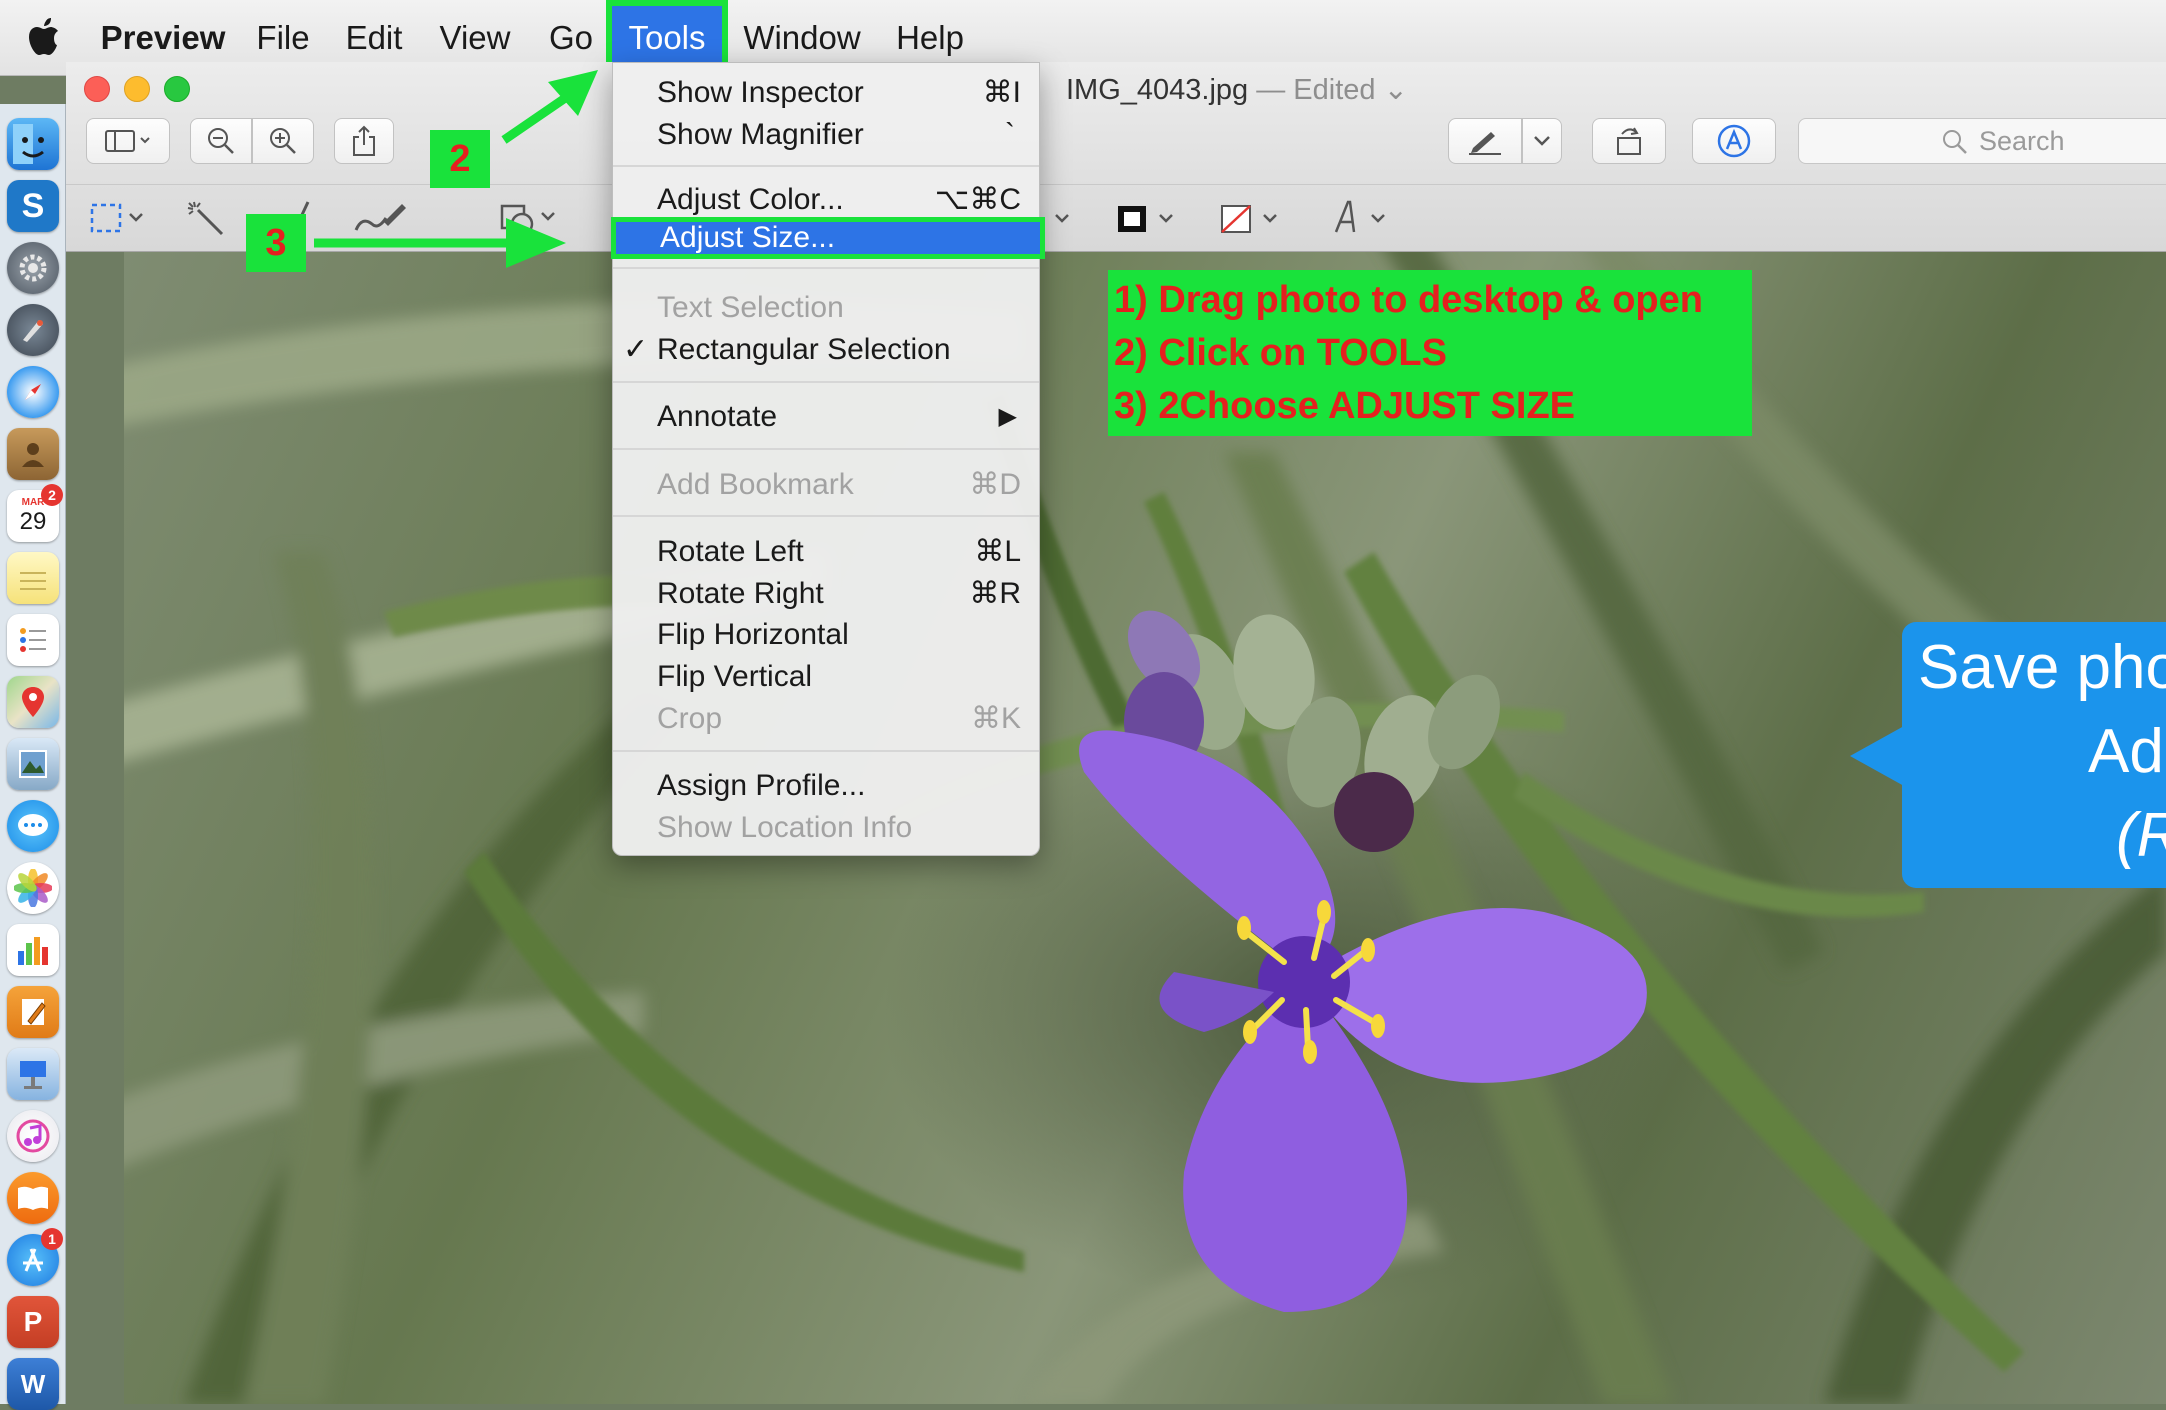 Image resolution: width=2166 pixels, height=1410 pixels. What do you see at coordinates (536, 243) in the screenshot?
I see `arrow-to-adjust-size-head` at bounding box center [536, 243].